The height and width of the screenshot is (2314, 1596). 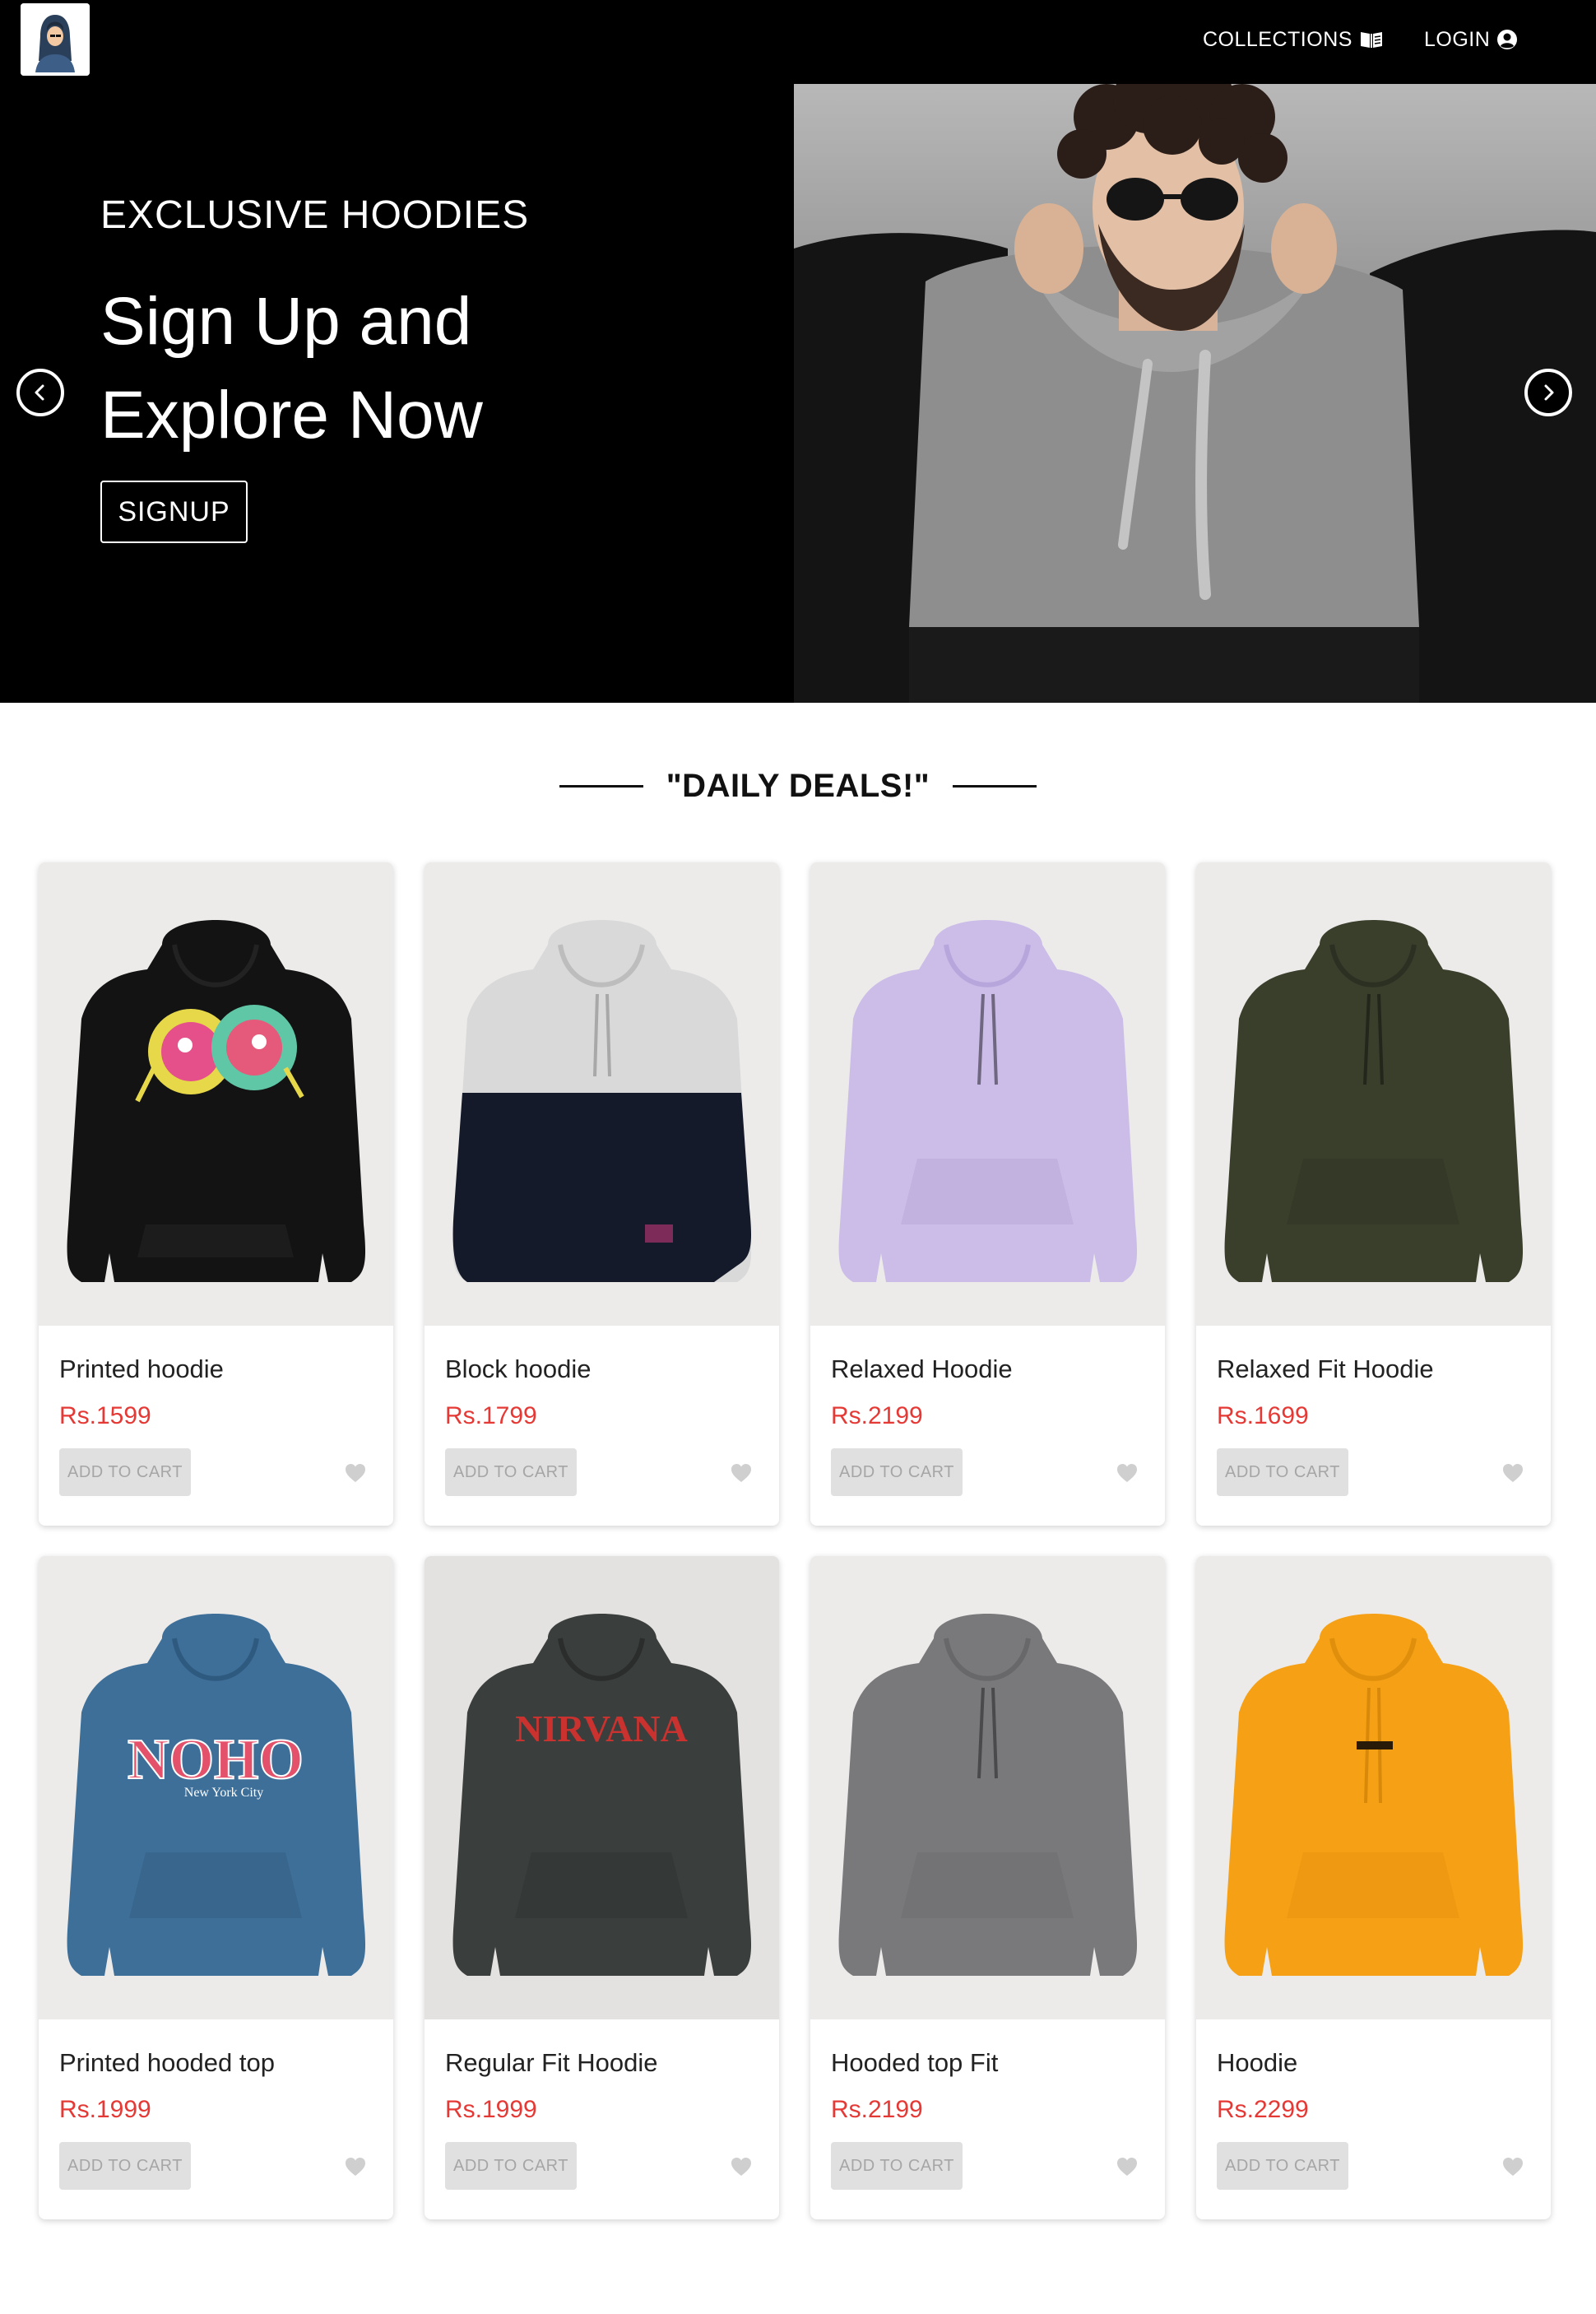 I want to click on noho-print-subtext: New York City, so click(x=224, y=1793).